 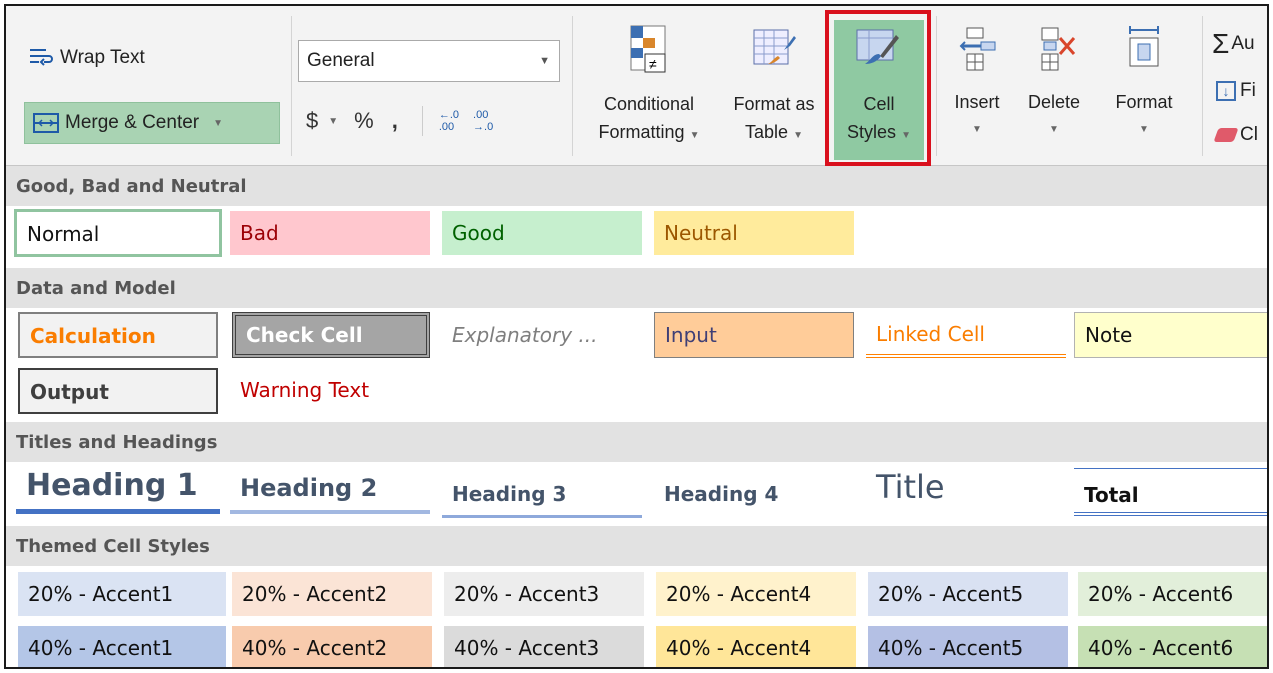 What do you see at coordinates (756, 646) in the screenshot?
I see `style-40-accent4: 40% - Accent4` at bounding box center [756, 646].